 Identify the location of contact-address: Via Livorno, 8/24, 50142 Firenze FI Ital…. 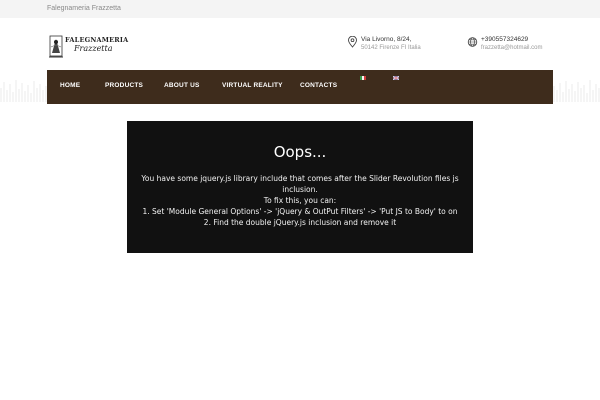
(402, 46).